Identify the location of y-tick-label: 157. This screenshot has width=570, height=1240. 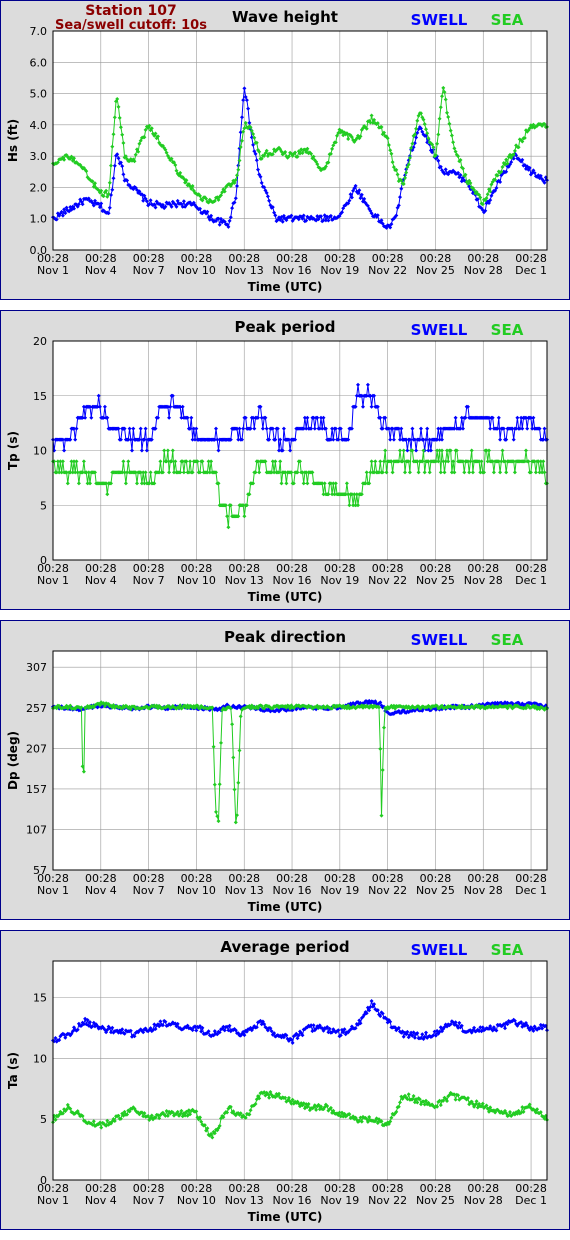
(36, 789).